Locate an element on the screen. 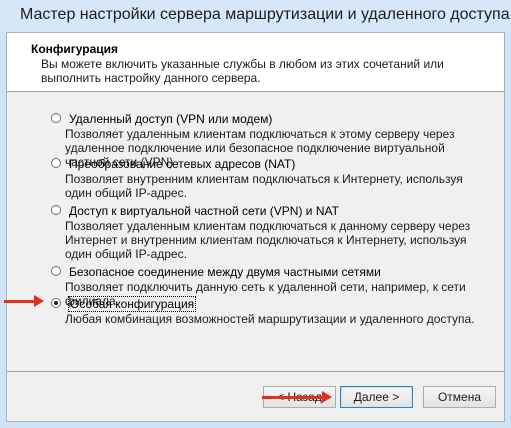  radio-custom-configuration is located at coordinates (56, 303).